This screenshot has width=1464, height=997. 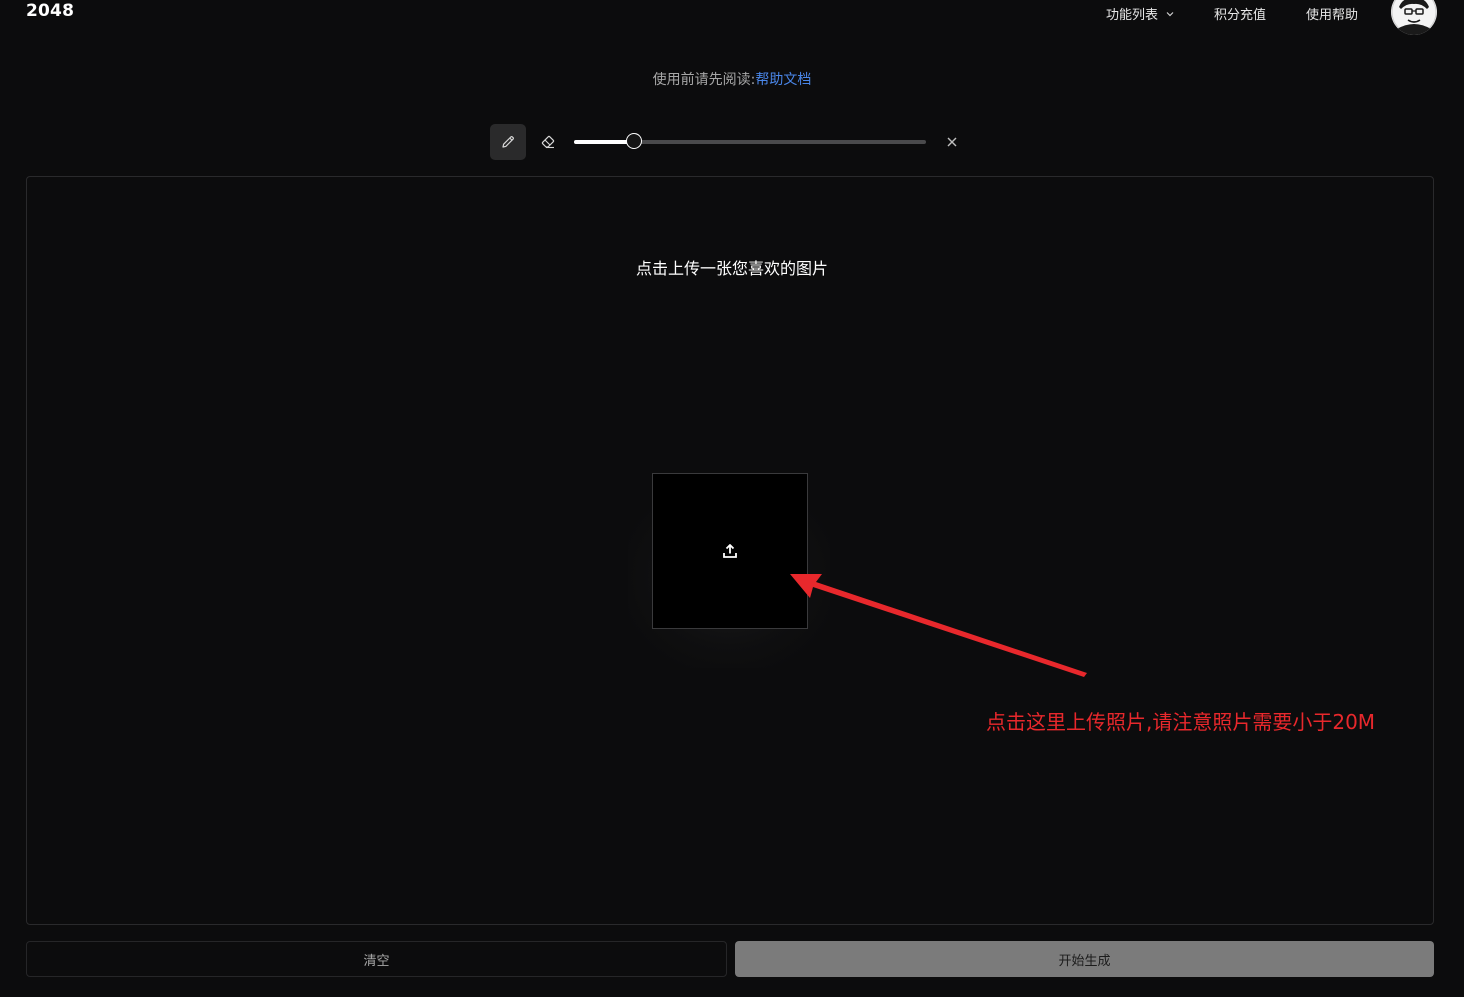 I want to click on annotation-arrow, so click(x=938, y=625).